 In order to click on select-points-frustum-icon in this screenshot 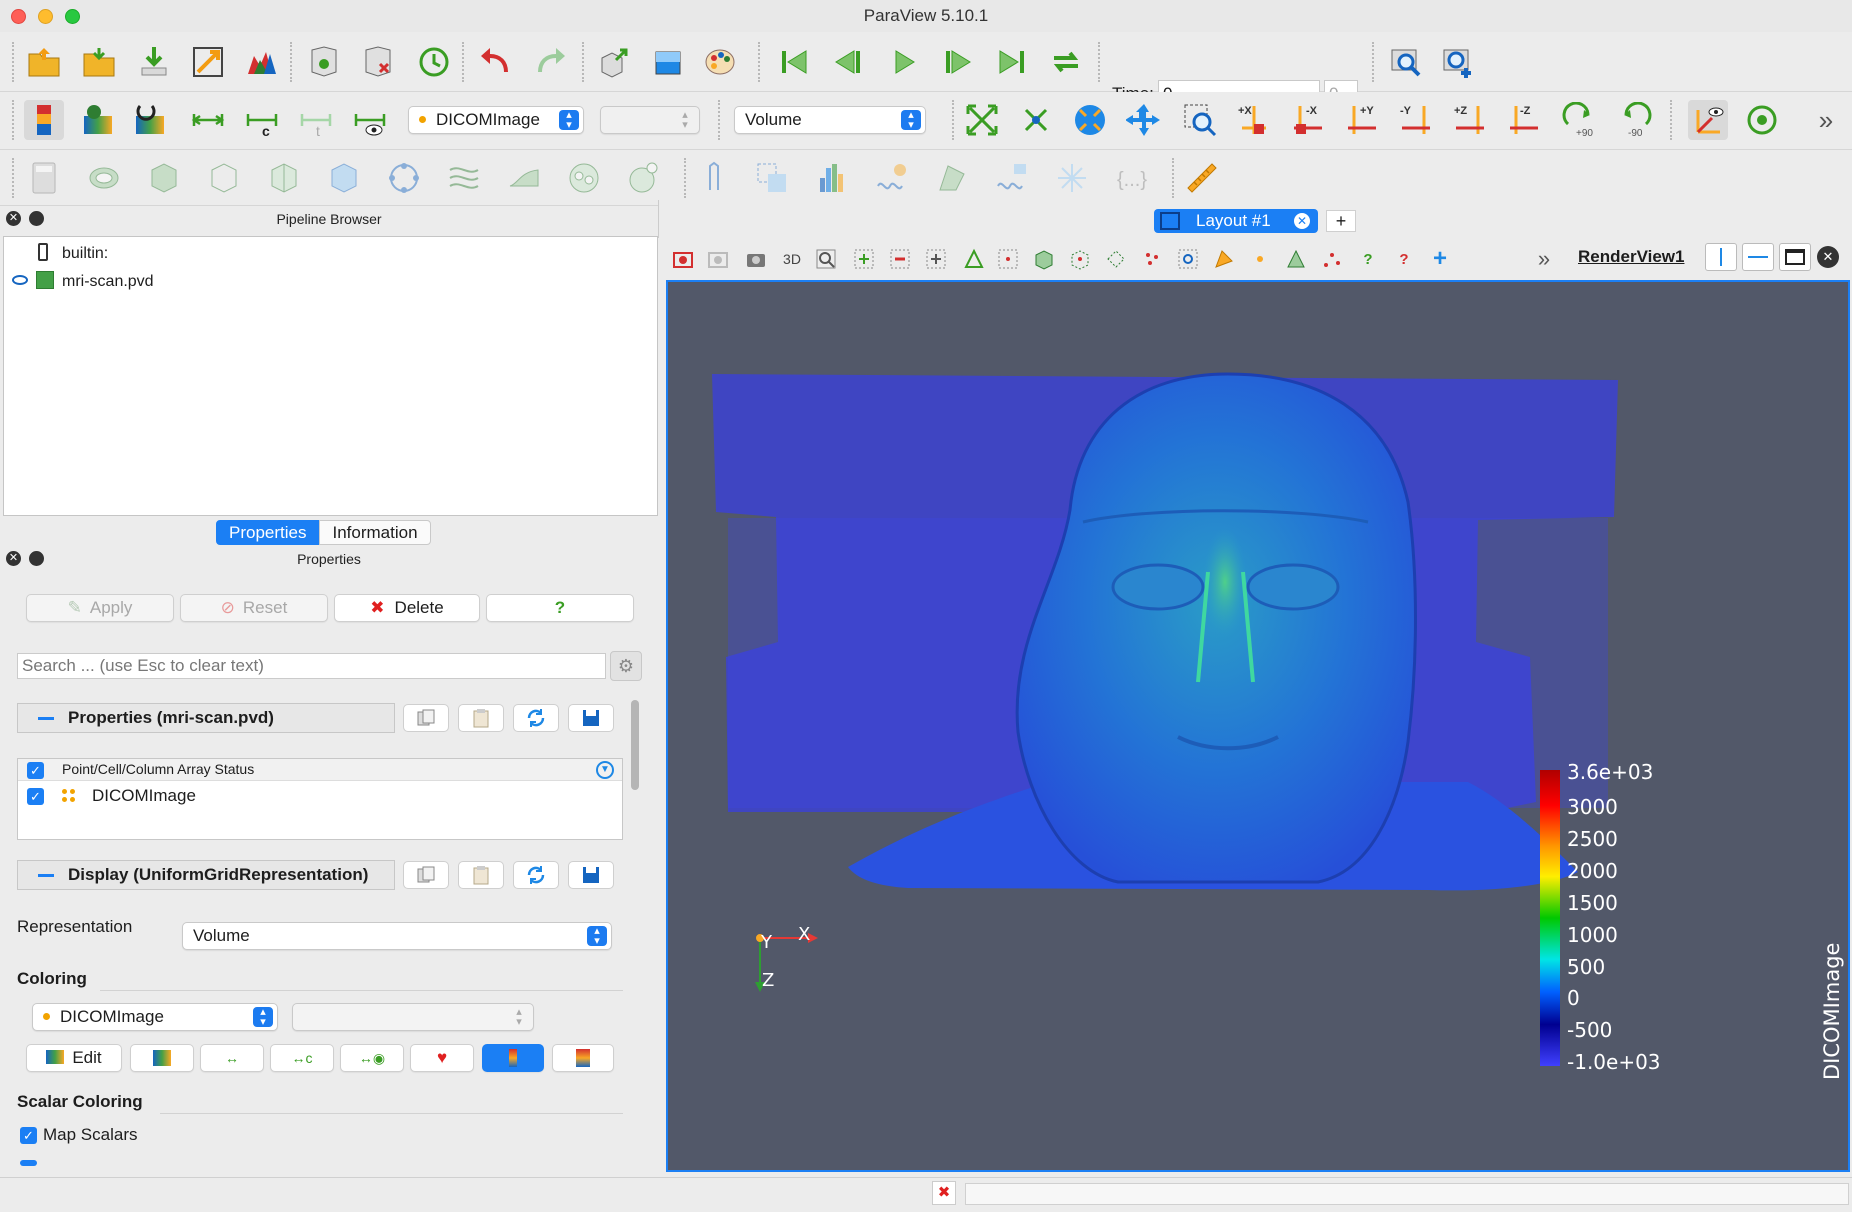, I will do `click(1080, 259)`.